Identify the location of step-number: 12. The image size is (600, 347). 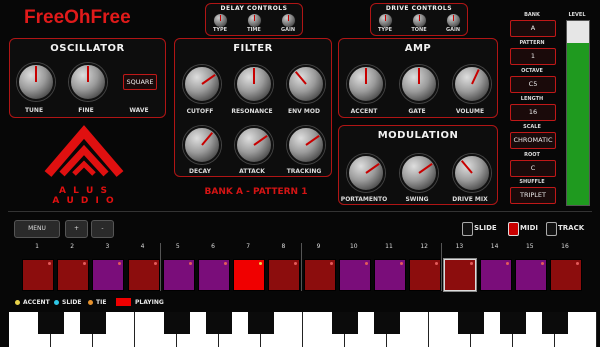
(424, 246).